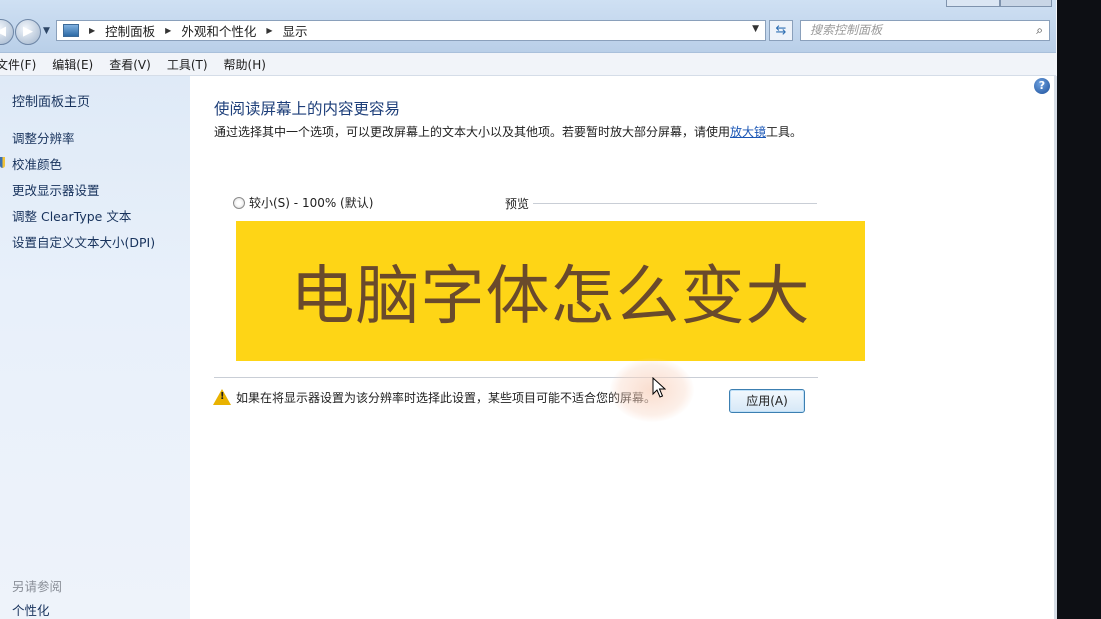 This screenshot has height=619, width=1101. What do you see at coordinates (72, 64) in the screenshot?
I see `menu-edit: 编辑(E)` at bounding box center [72, 64].